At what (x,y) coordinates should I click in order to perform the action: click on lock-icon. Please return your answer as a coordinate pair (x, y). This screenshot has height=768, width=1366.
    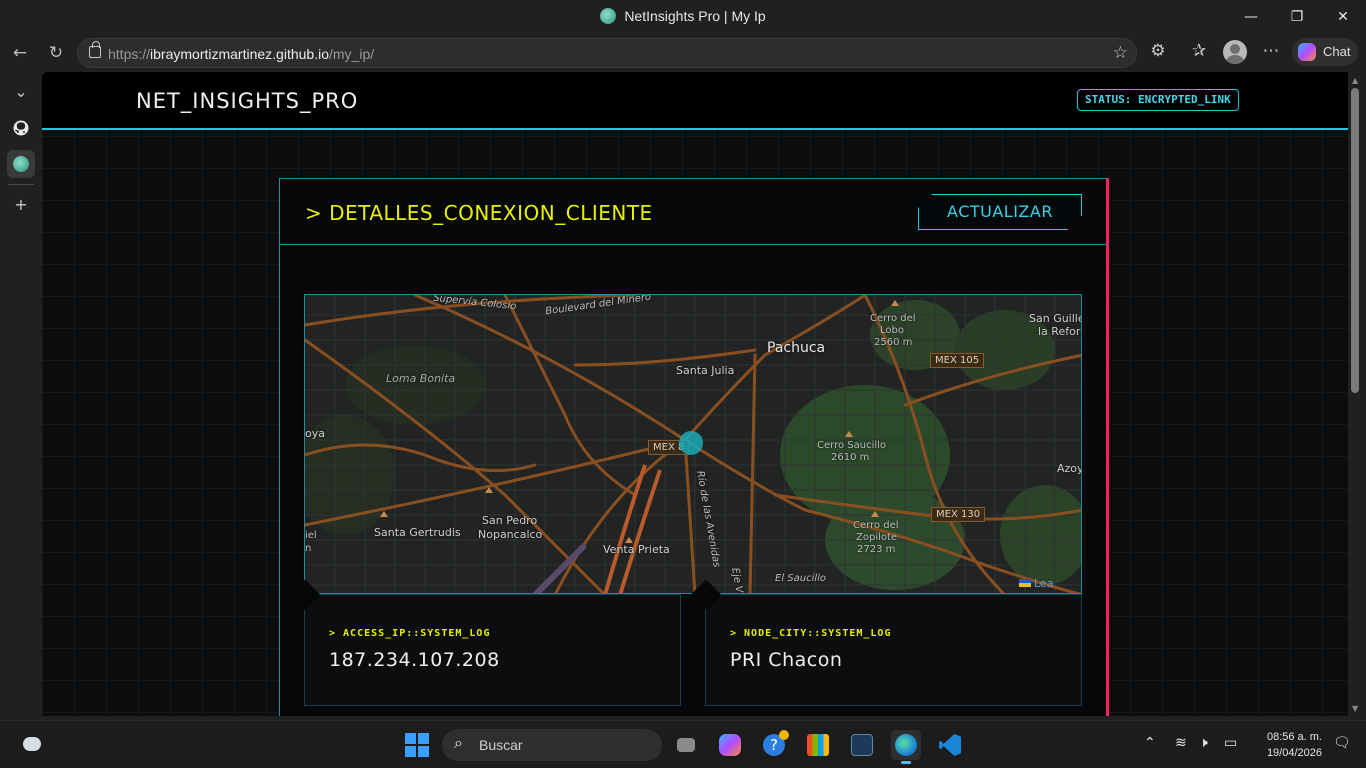
    Looking at the image, I should click on (95, 49).